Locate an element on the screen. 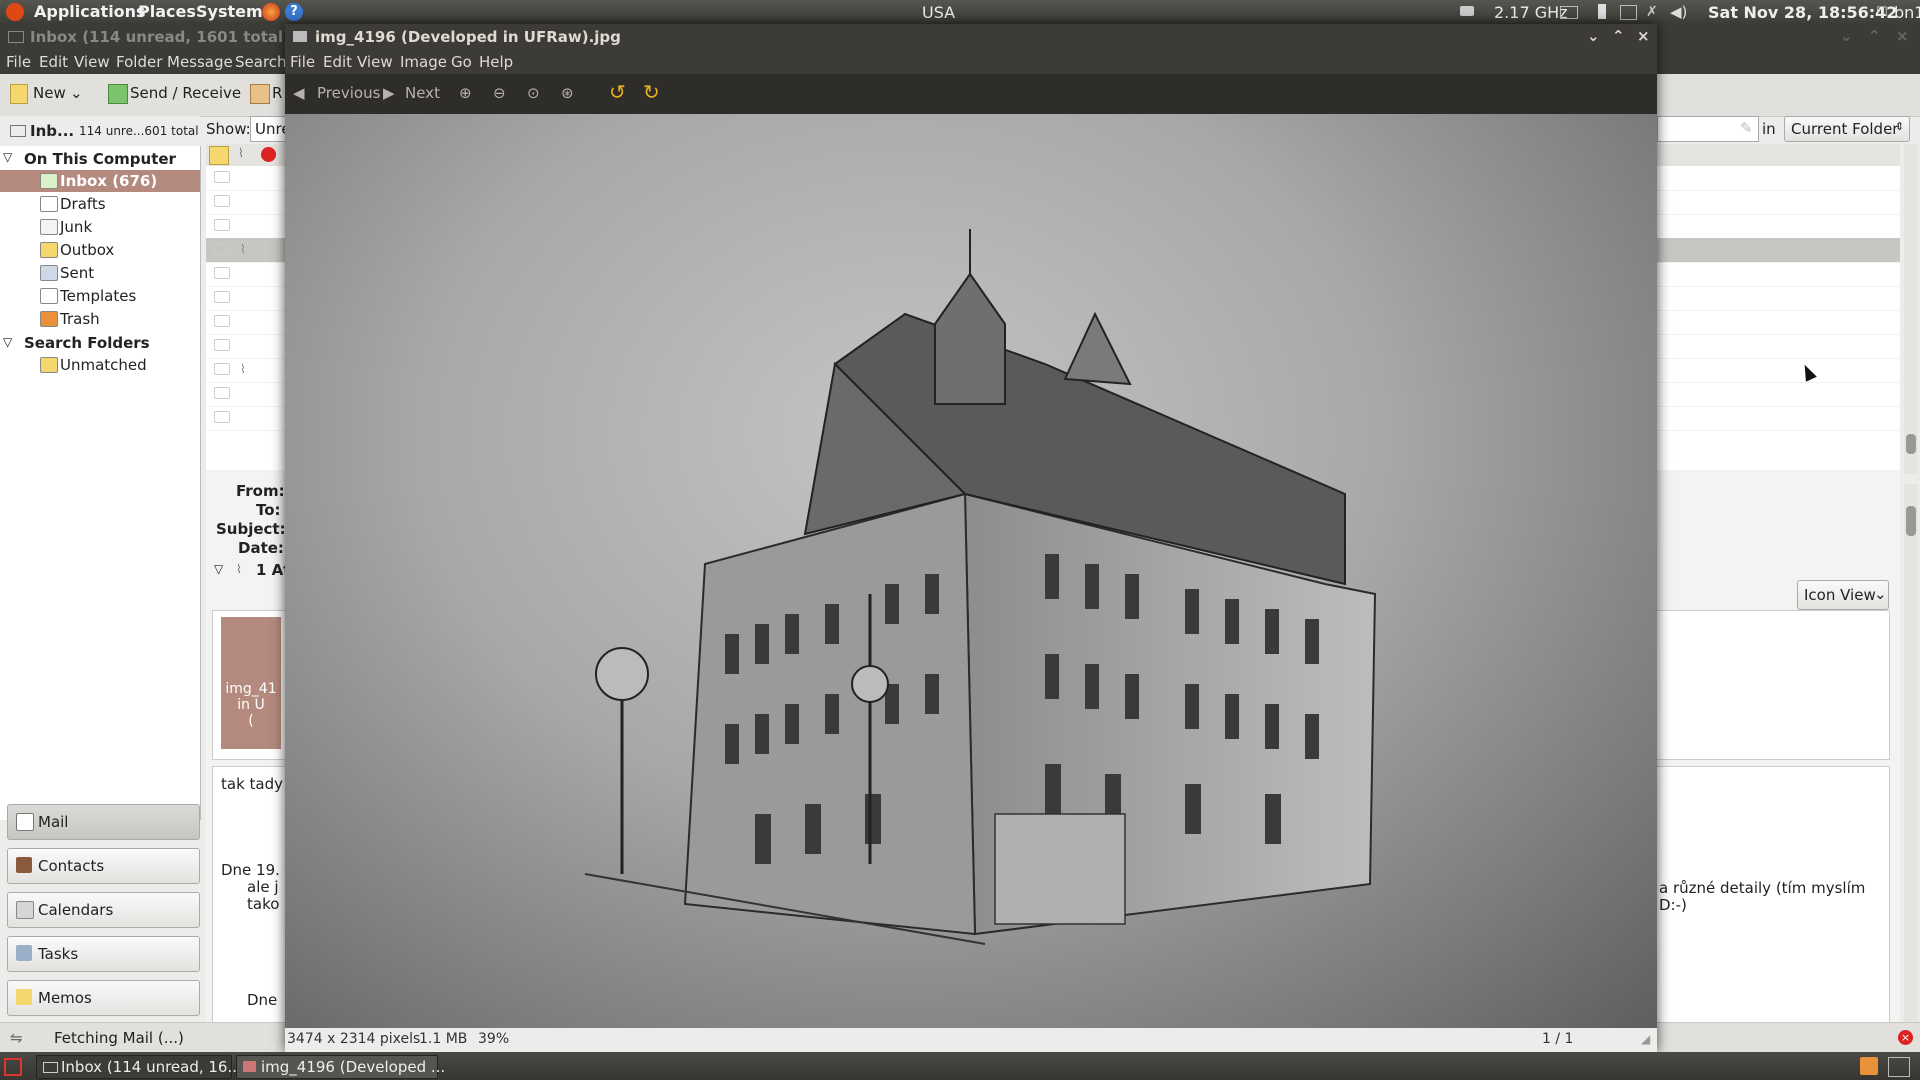  search-input: ✎ is located at coordinates (1708, 129).